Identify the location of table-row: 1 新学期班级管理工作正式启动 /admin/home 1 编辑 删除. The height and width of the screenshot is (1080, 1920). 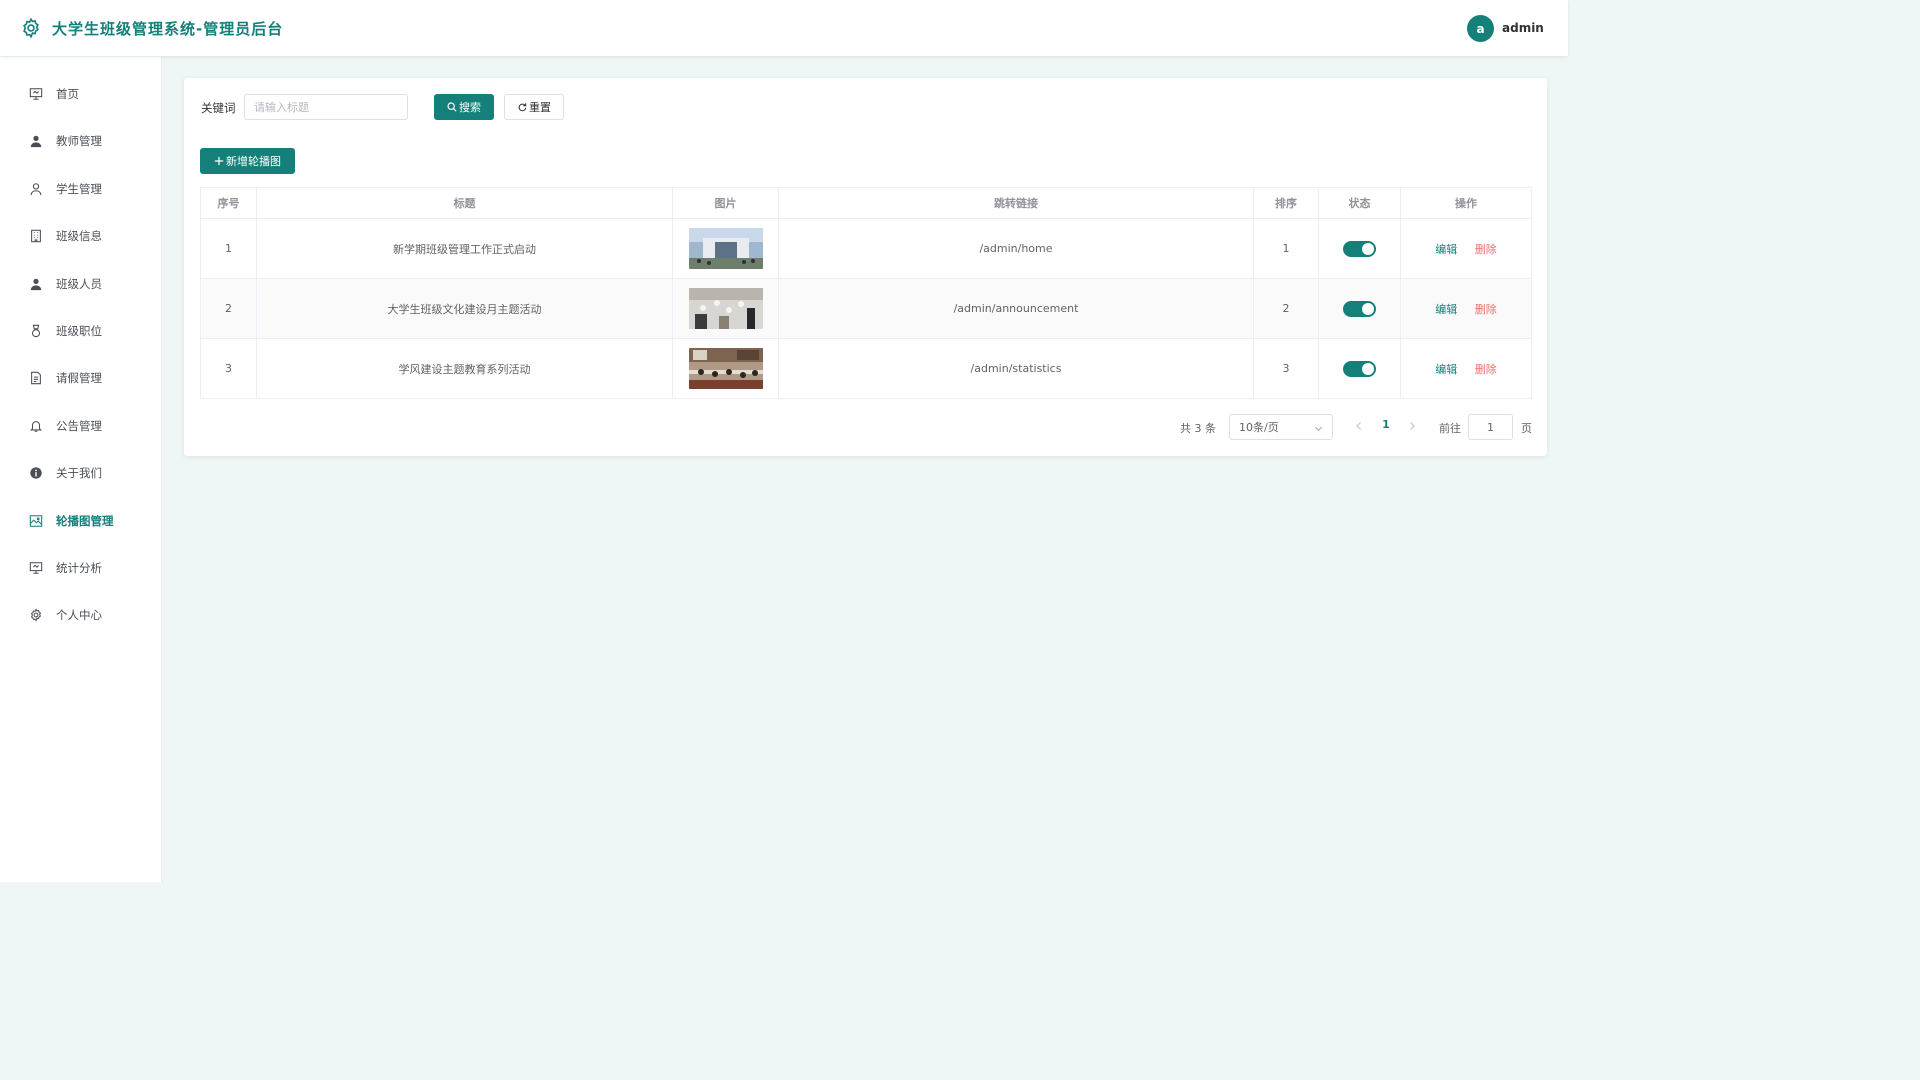
(866, 248).